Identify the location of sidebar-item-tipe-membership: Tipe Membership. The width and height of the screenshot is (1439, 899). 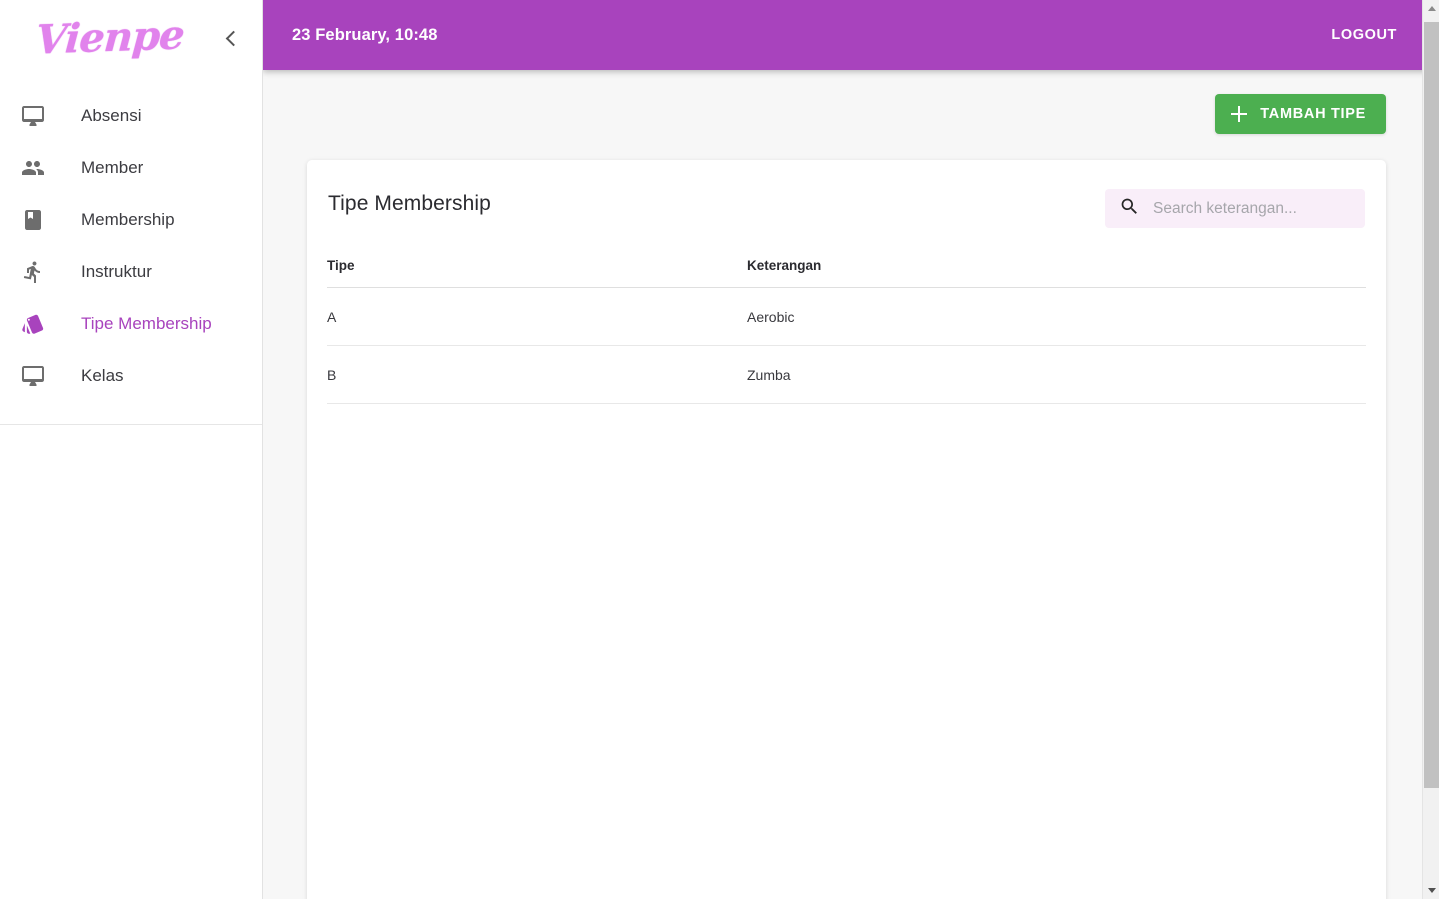
(131, 324).